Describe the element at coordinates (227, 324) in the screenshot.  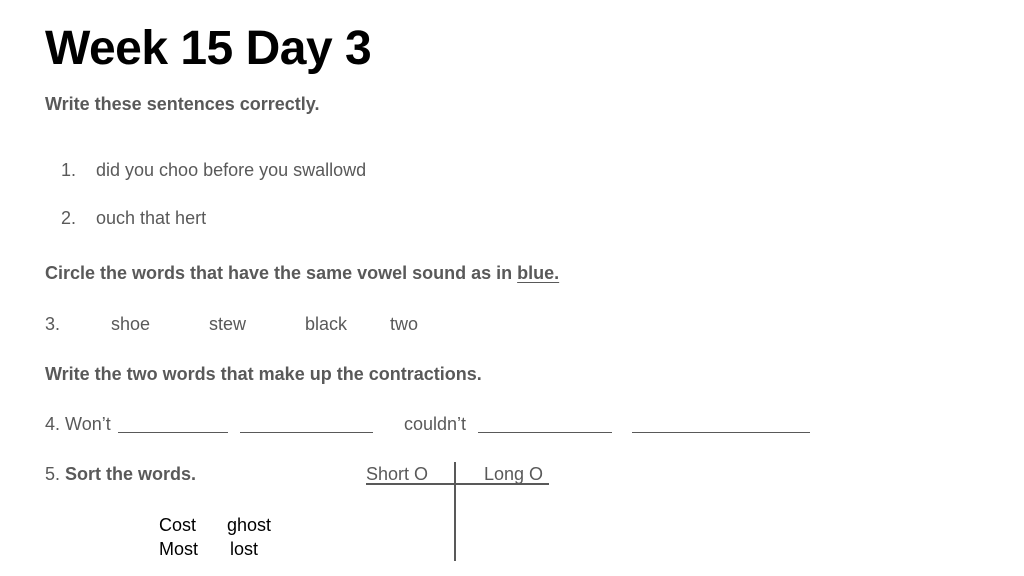
I see `word-choice-stew: stew` at that location.